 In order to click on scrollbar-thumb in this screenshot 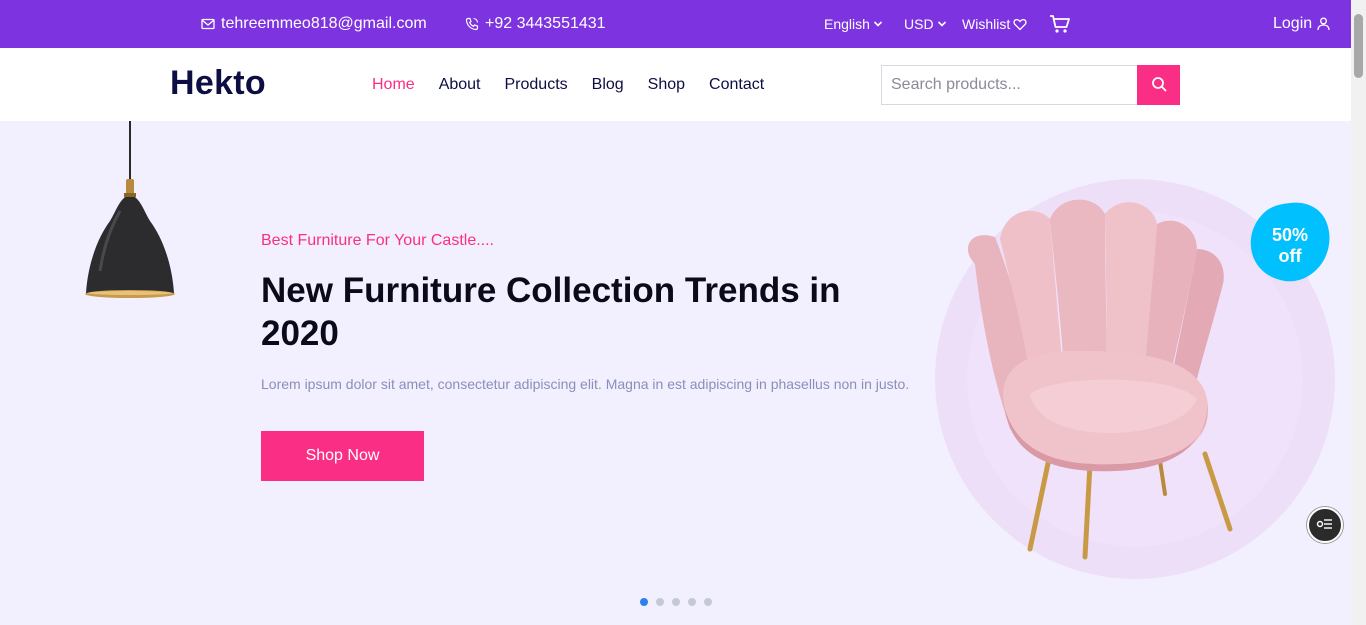, I will do `click(1358, 46)`.